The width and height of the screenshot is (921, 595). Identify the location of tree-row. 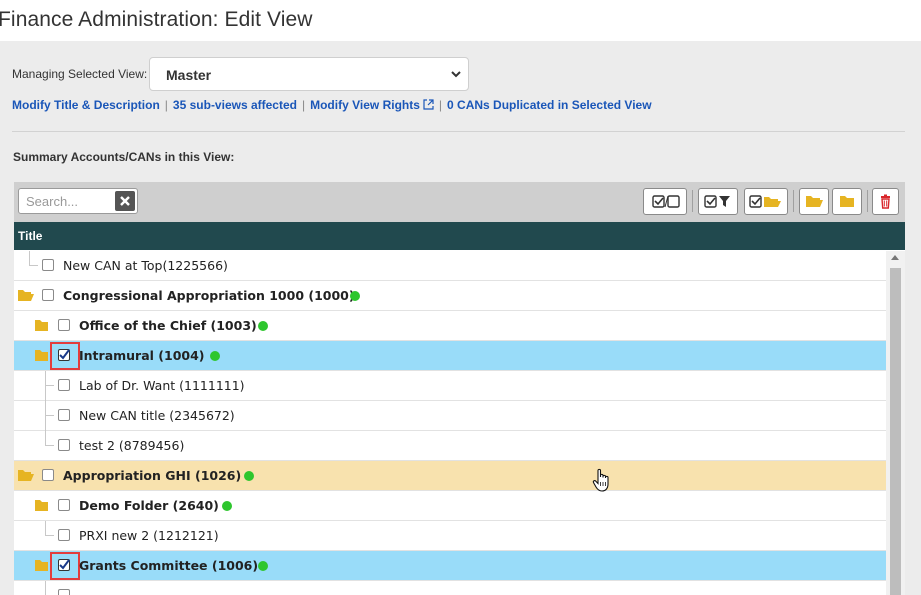
(450, 588).